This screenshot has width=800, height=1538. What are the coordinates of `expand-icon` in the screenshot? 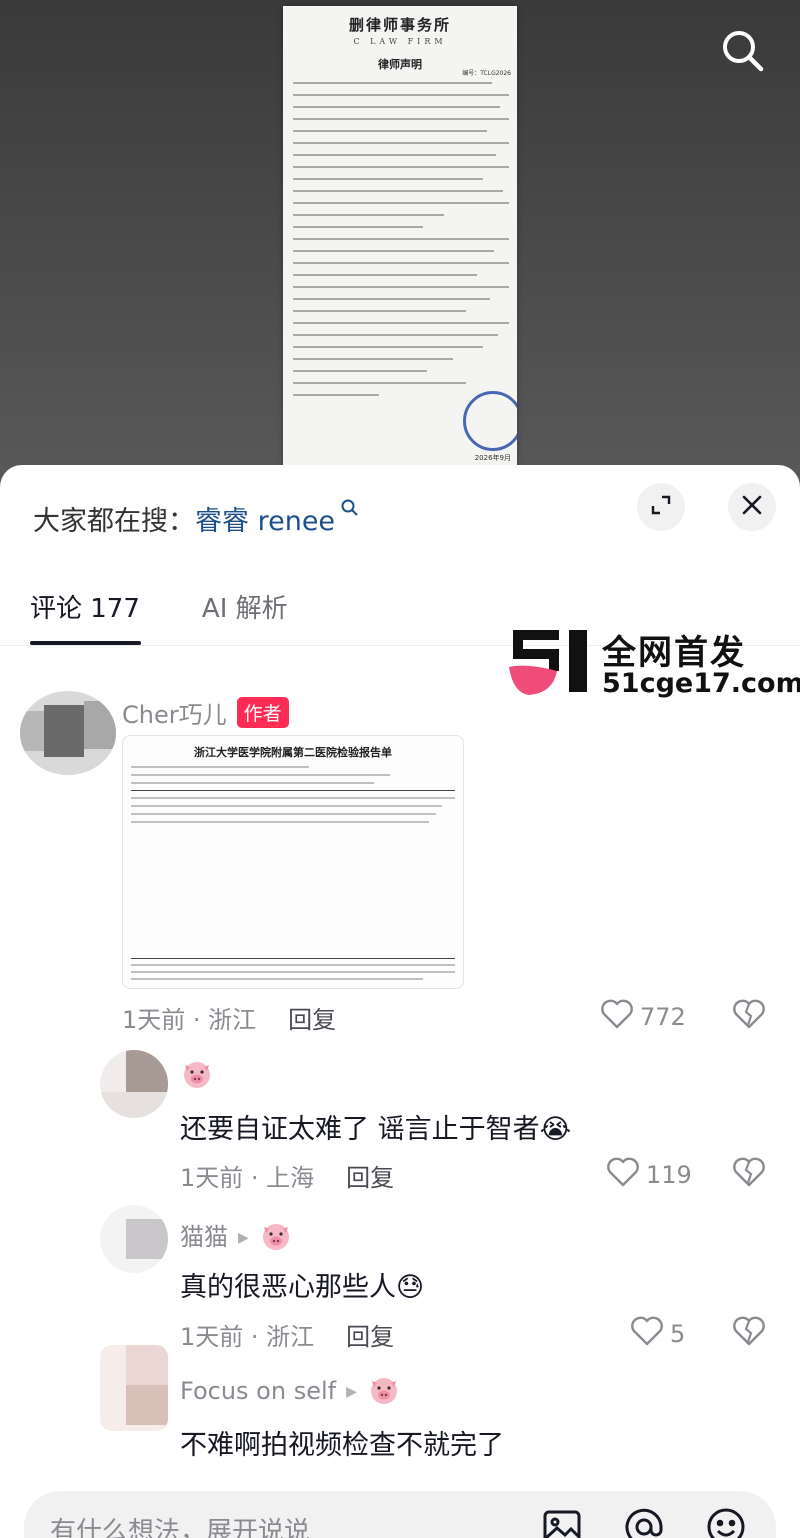 It's located at (661, 507).